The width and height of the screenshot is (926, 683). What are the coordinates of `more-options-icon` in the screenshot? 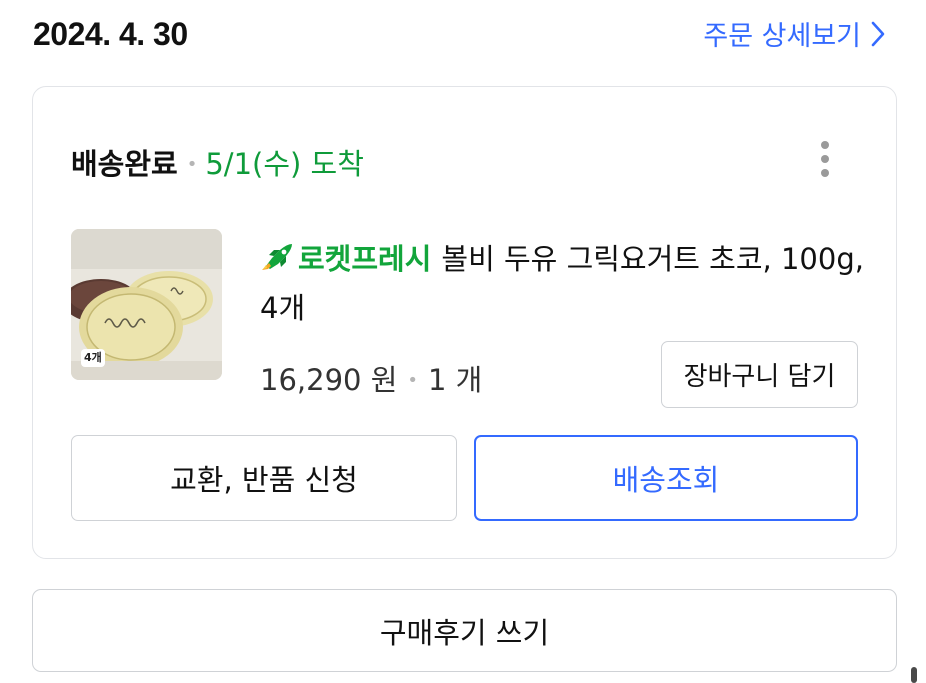 It's located at (825, 159).